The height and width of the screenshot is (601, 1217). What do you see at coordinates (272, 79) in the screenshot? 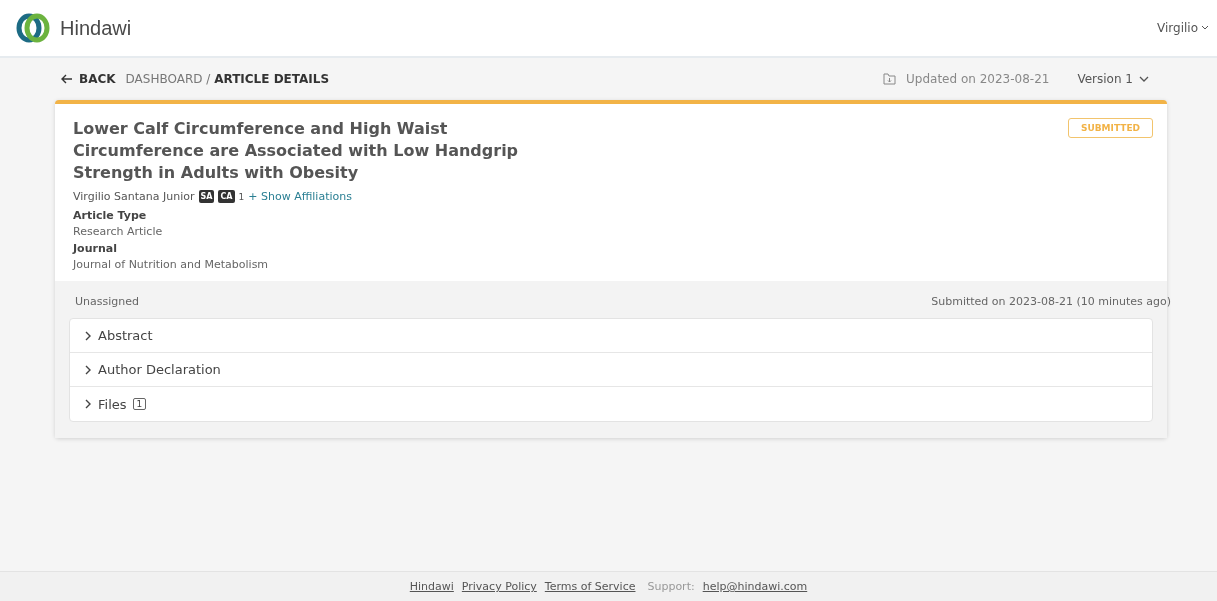
I see `breadcrumb-current: ARTICLE DETAILS` at bounding box center [272, 79].